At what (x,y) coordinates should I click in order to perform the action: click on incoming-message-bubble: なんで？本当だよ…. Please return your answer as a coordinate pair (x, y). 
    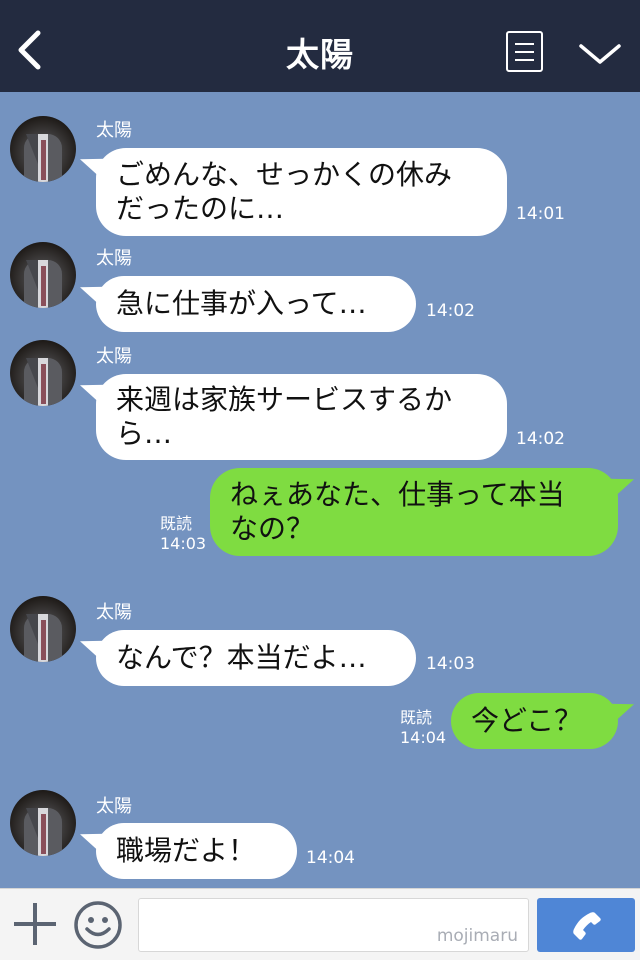
    Looking at the image, I should click on (256, 658).